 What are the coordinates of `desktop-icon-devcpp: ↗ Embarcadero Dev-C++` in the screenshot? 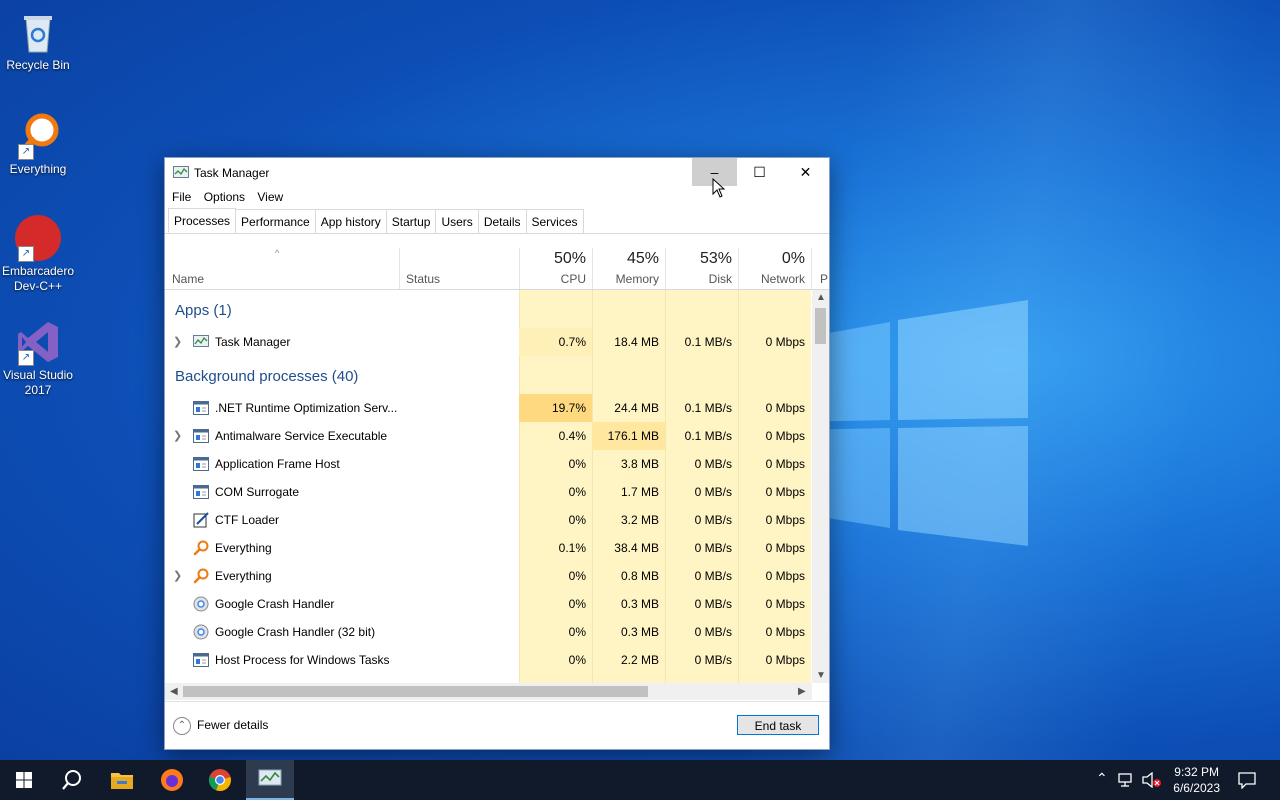 It's located at (38, 254).